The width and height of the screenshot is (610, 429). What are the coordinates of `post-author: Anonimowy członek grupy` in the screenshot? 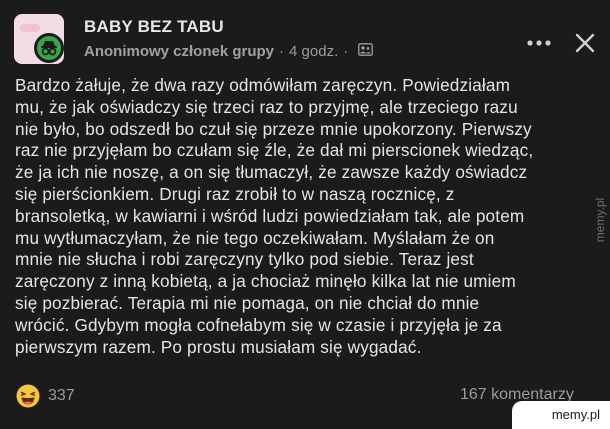 It's located at (179, 51).